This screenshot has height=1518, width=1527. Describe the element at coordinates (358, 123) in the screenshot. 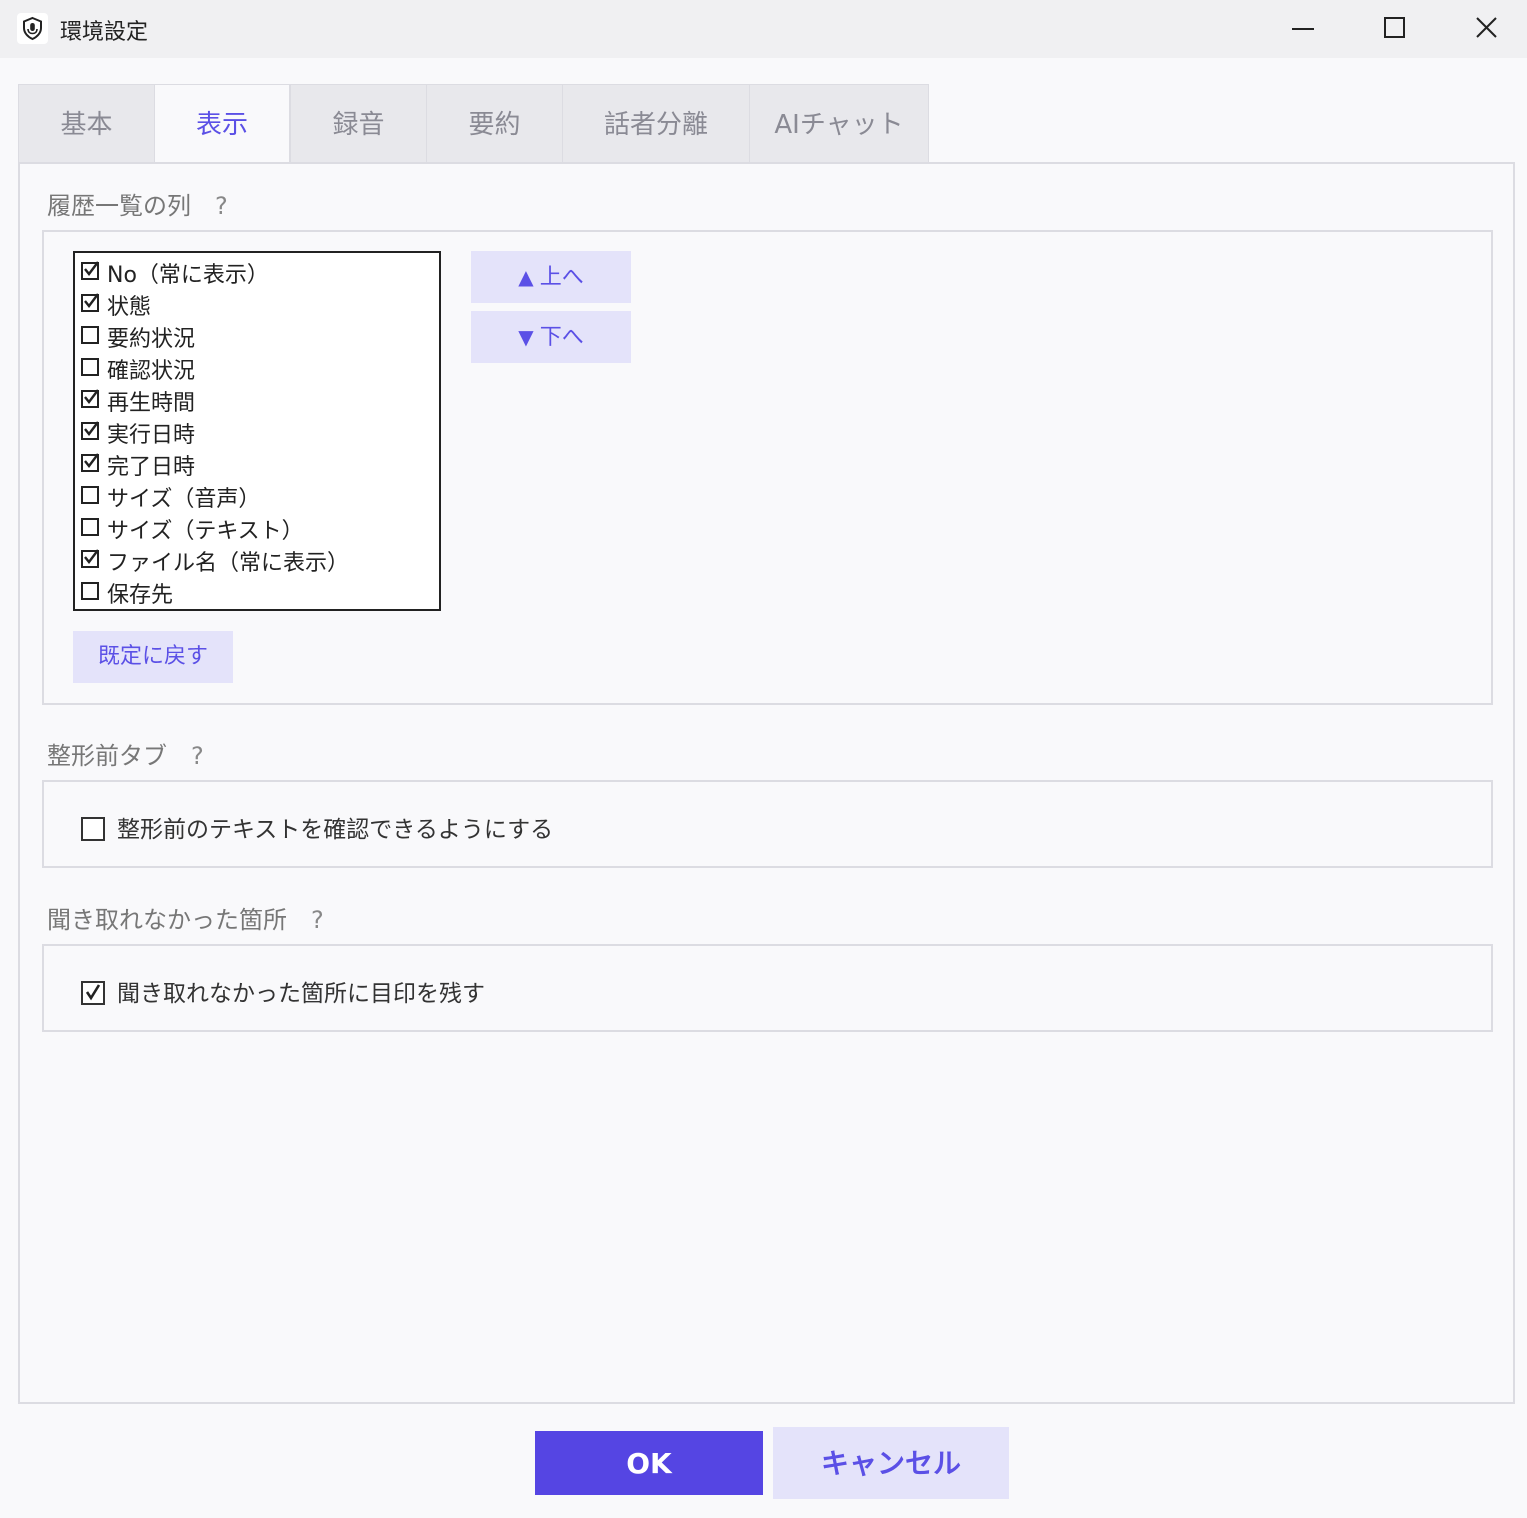

I see `tab-recording: 録音` at that location.